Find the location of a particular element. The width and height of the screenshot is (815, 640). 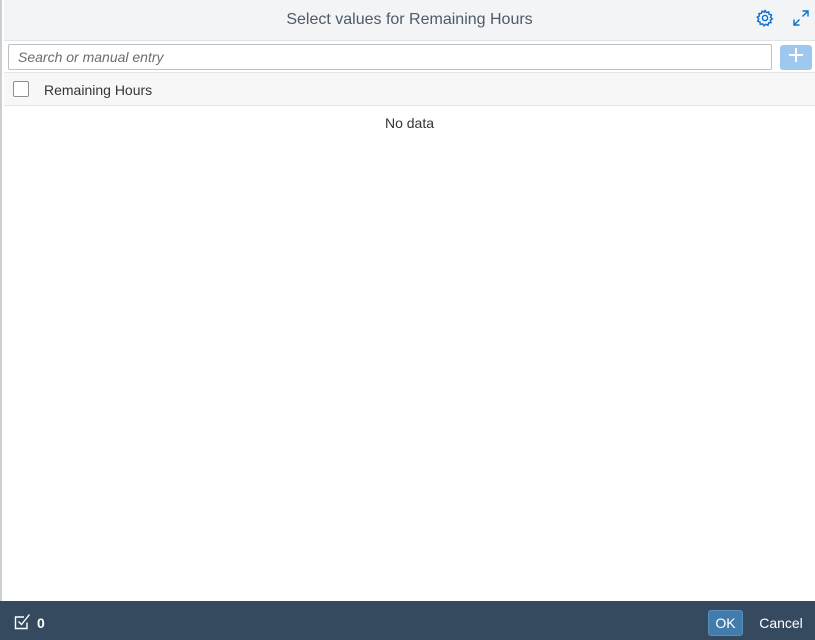

expand-button is located at coordinates (801, 20).